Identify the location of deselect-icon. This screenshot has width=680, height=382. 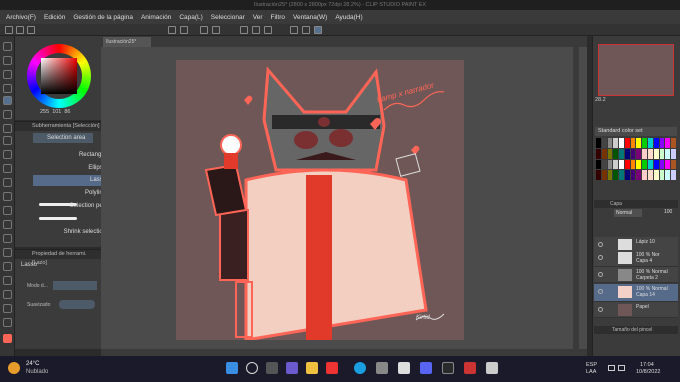
(244, 30).